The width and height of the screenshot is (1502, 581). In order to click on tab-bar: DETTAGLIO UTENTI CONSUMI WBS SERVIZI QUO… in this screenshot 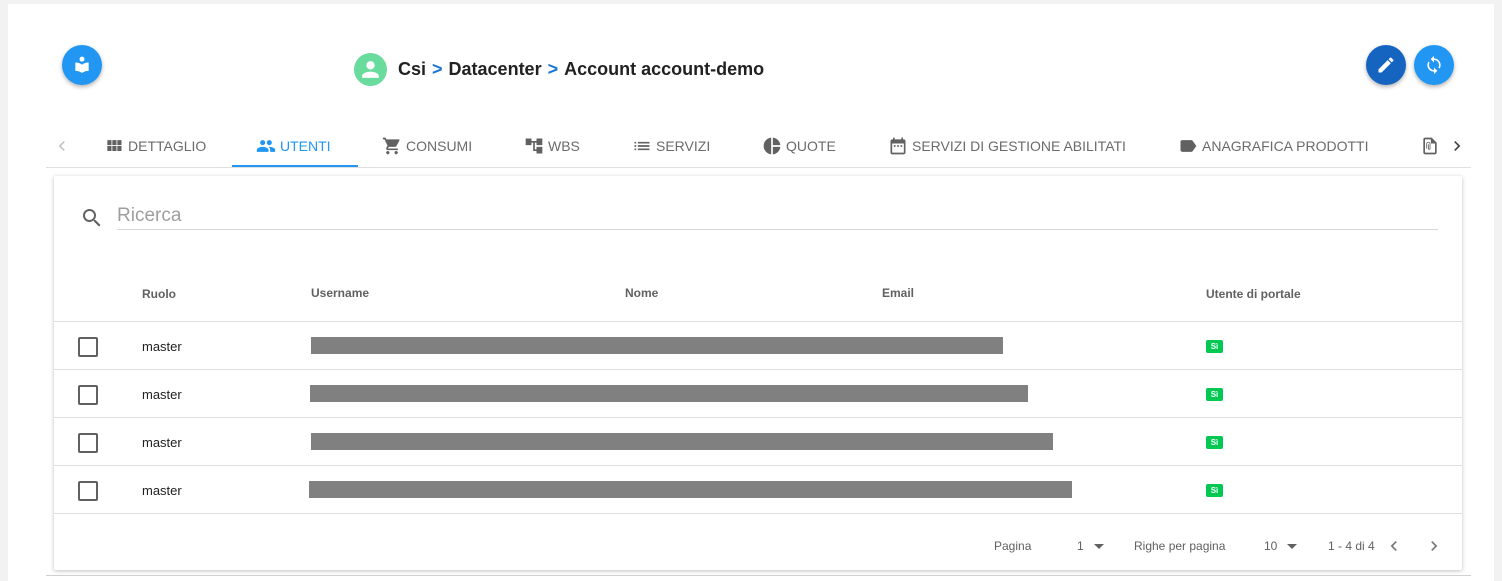, I will do `click(758, 146)`.